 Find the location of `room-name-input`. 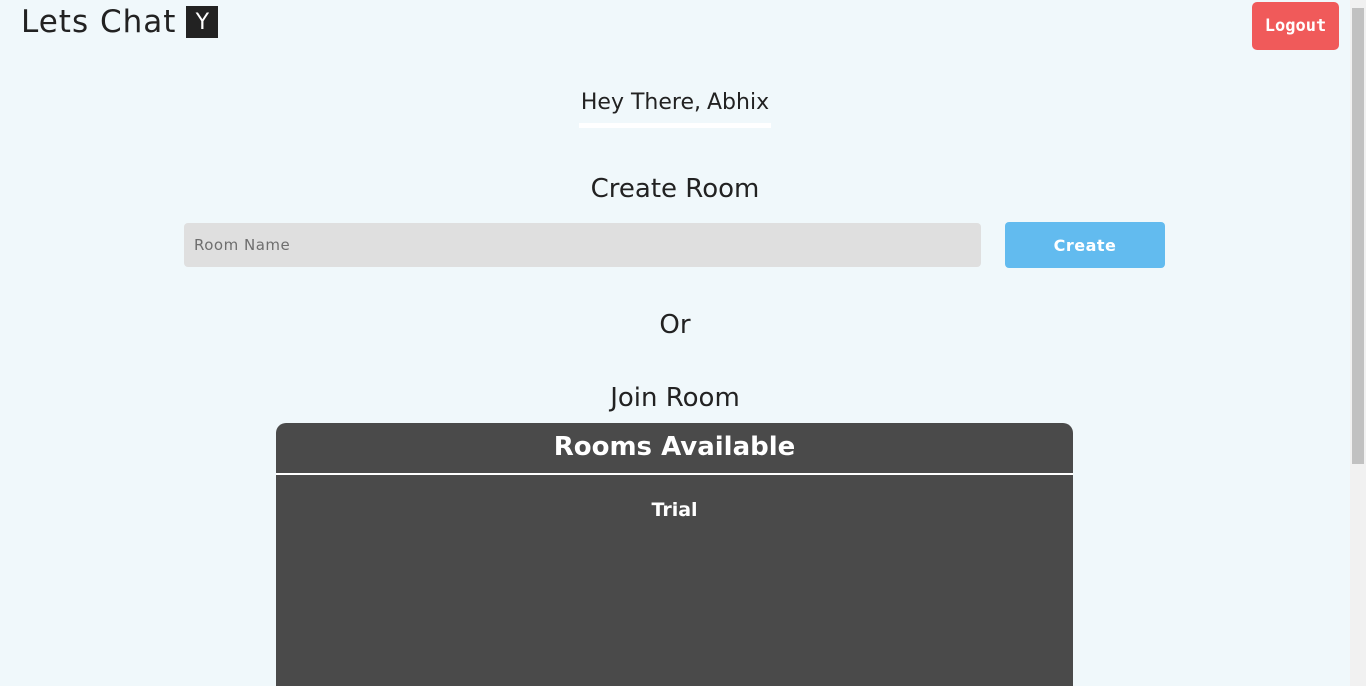

room-name-input is located at coordinates (582, 245).